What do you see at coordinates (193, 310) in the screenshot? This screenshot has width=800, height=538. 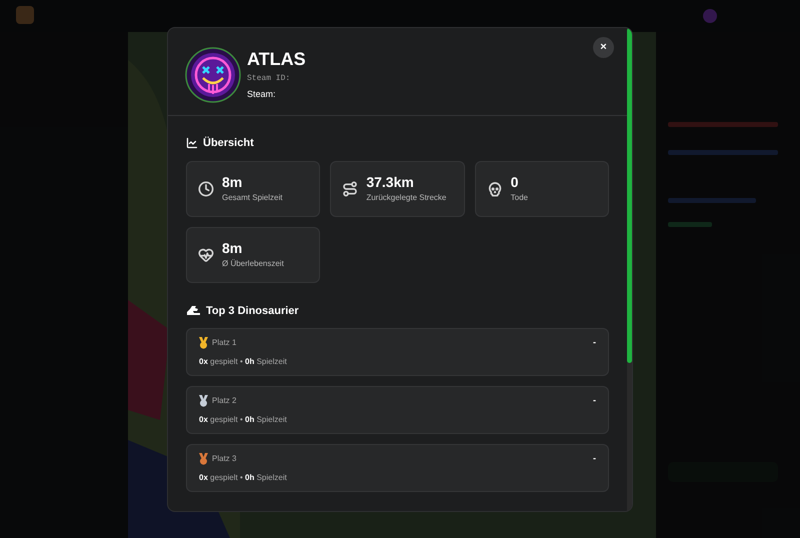 I see `dinosaur-icon` at bounding box center [193, 310].